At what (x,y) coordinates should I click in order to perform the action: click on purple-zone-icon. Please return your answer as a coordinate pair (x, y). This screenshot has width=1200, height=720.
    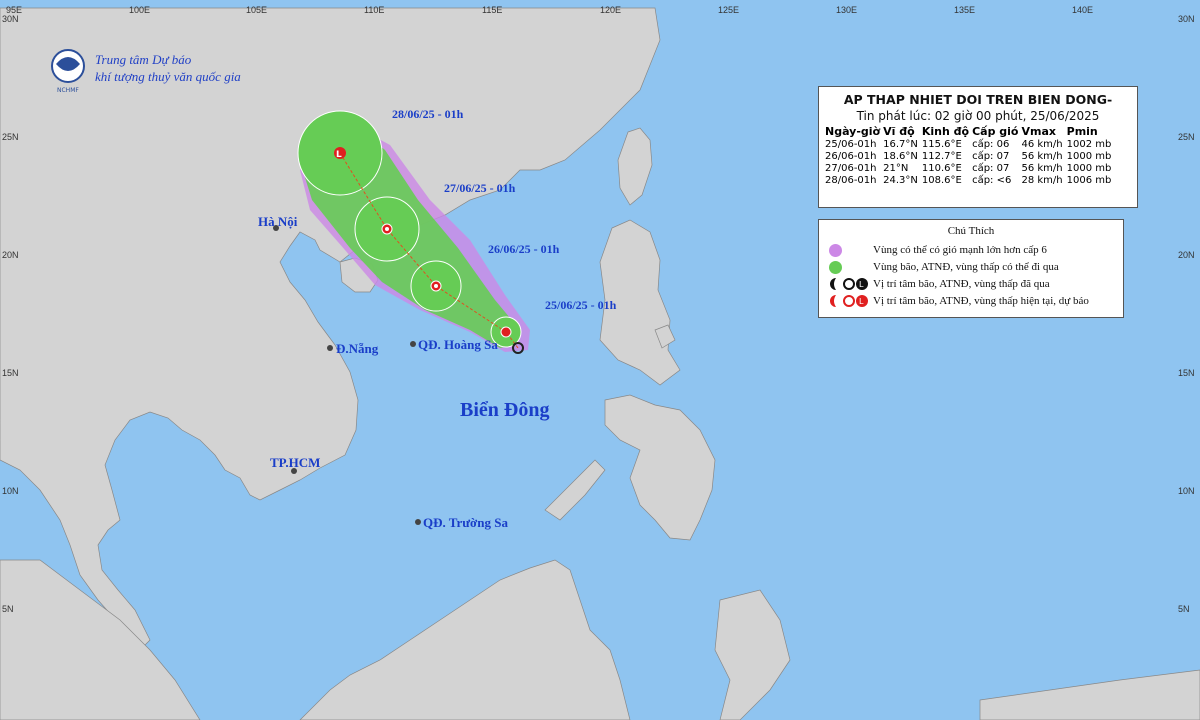
    Looking at the image, I should click on (835, 250).